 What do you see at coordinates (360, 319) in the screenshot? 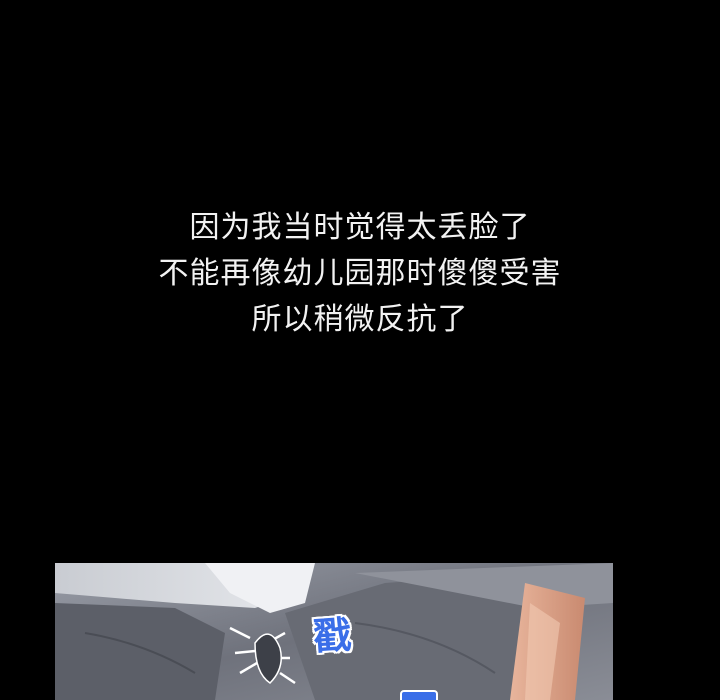
I see `caption-line-3: 所以稍微反抗了` at bounding box center [360, 319].